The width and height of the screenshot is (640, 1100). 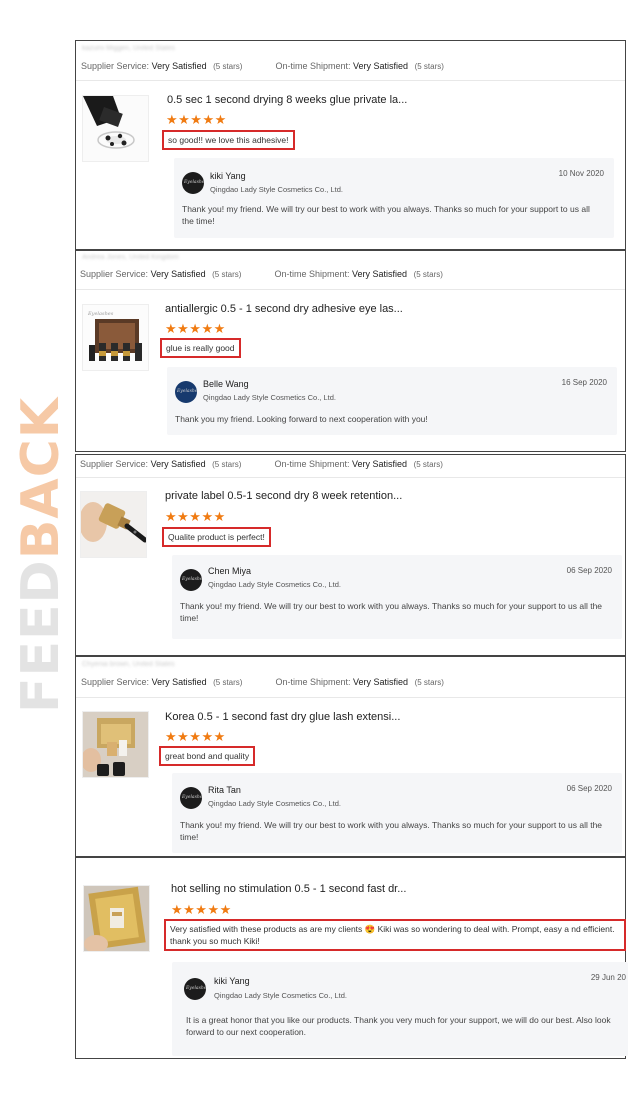 I want to click on reply-date: 10 Nov 2020, so click(x=581, y=173).